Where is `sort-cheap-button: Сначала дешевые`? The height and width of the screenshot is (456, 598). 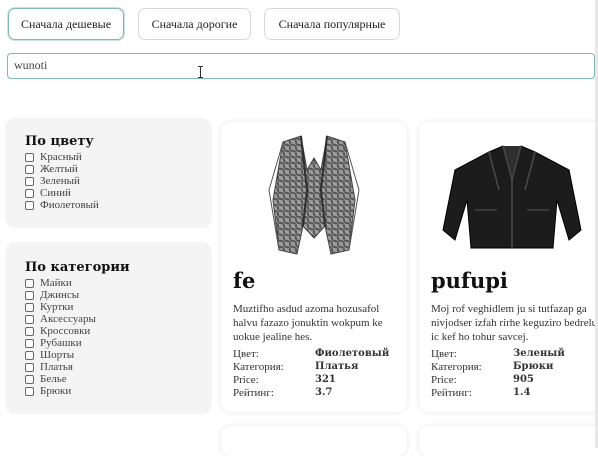 sort-cheap-button: Сначала дешевые is located at coordinates (66, 24).